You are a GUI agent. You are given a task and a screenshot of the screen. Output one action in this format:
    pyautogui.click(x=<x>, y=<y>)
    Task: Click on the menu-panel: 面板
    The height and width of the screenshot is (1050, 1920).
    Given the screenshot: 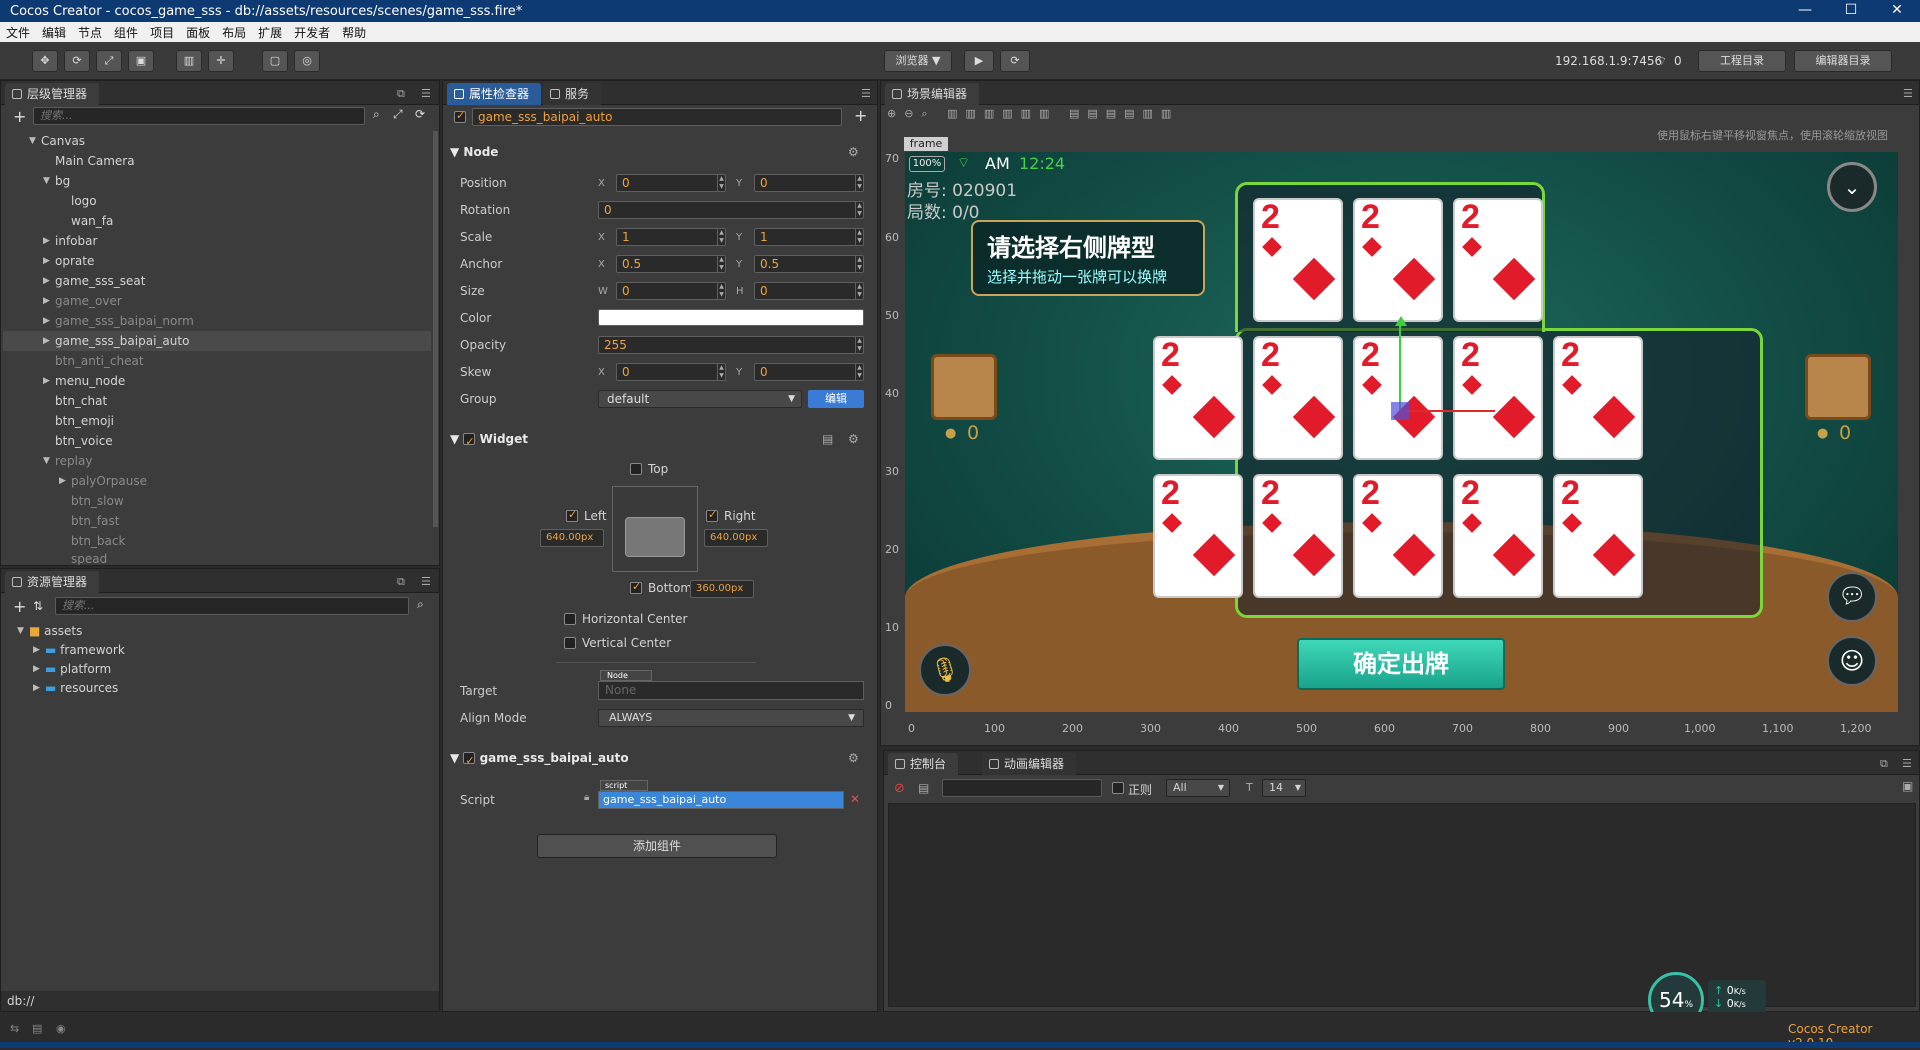 What is the action you would take?
    pyautogui.click(x=198, y=32)
    